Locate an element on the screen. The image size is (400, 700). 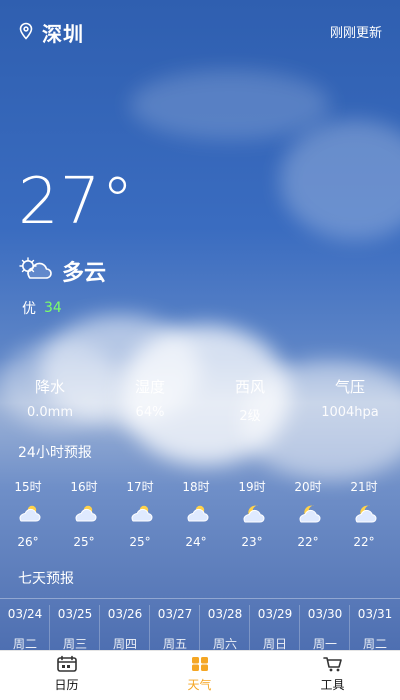
location-button: 深圳 is located at coordinates (51, 32).